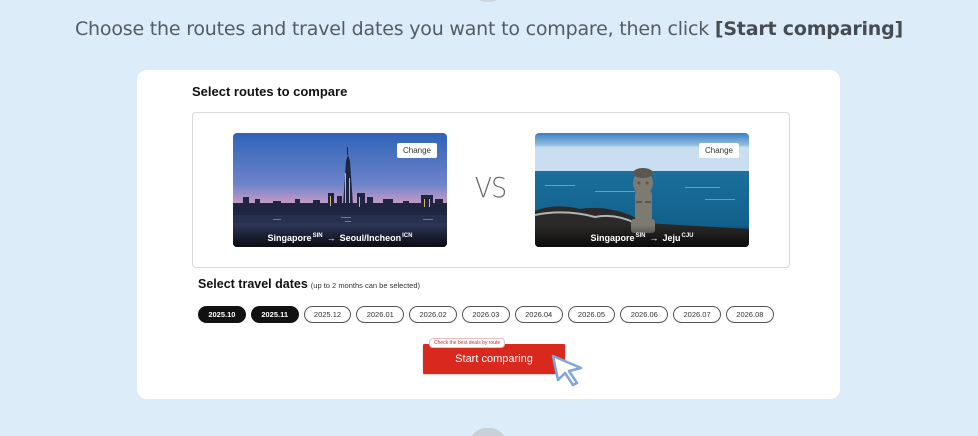 The height and width of the screenshot is (436, 978). I want to click on date-pill: 2025.10, so click(222, 314).